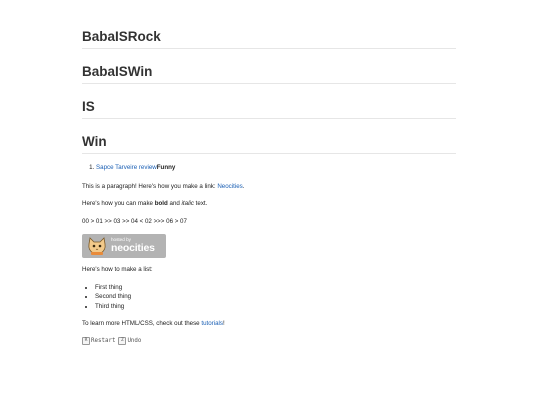 Image resolution: width=540 pixels, height=405 pixels. Describe the element at coordinates (212, 323) in the screenshot. I see `tutorials-link: tutorials` at that location.